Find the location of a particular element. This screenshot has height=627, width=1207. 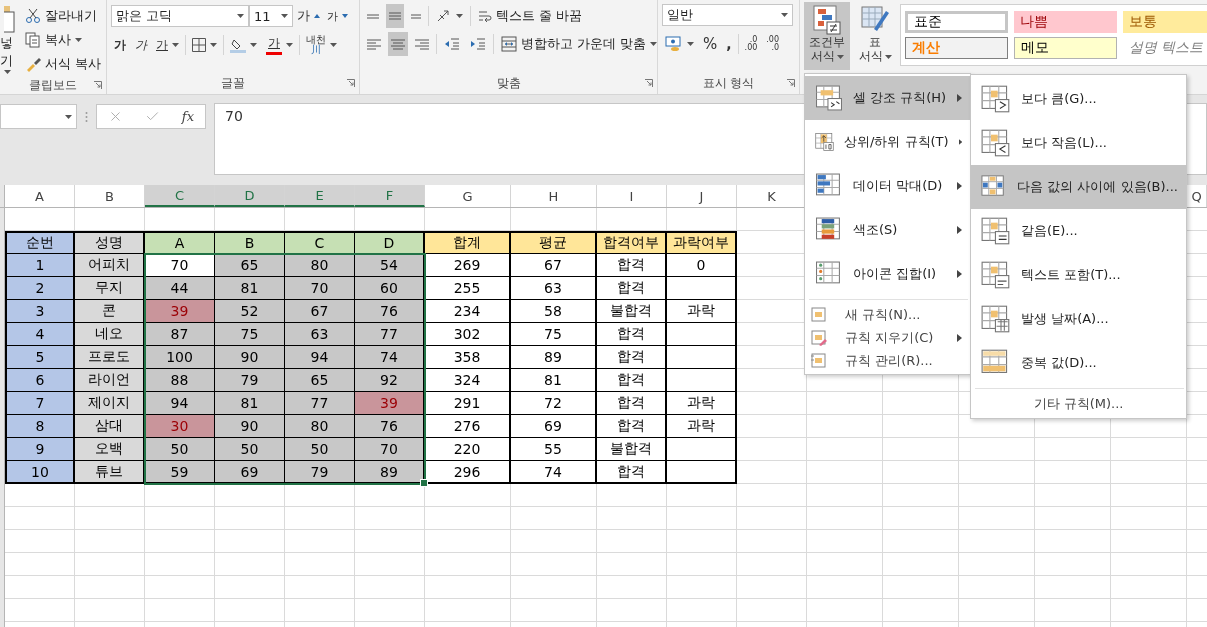

underline-button: 가 is located at coordinates (167, 45).